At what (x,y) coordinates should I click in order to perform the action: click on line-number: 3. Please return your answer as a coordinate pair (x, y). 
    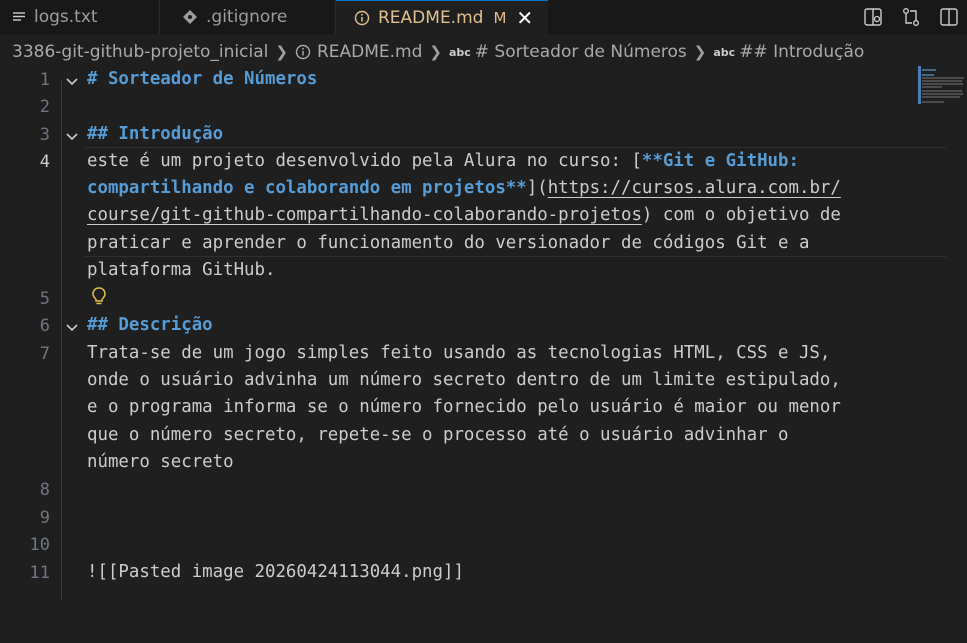
    Looking at the image, I should click on (44, 135).